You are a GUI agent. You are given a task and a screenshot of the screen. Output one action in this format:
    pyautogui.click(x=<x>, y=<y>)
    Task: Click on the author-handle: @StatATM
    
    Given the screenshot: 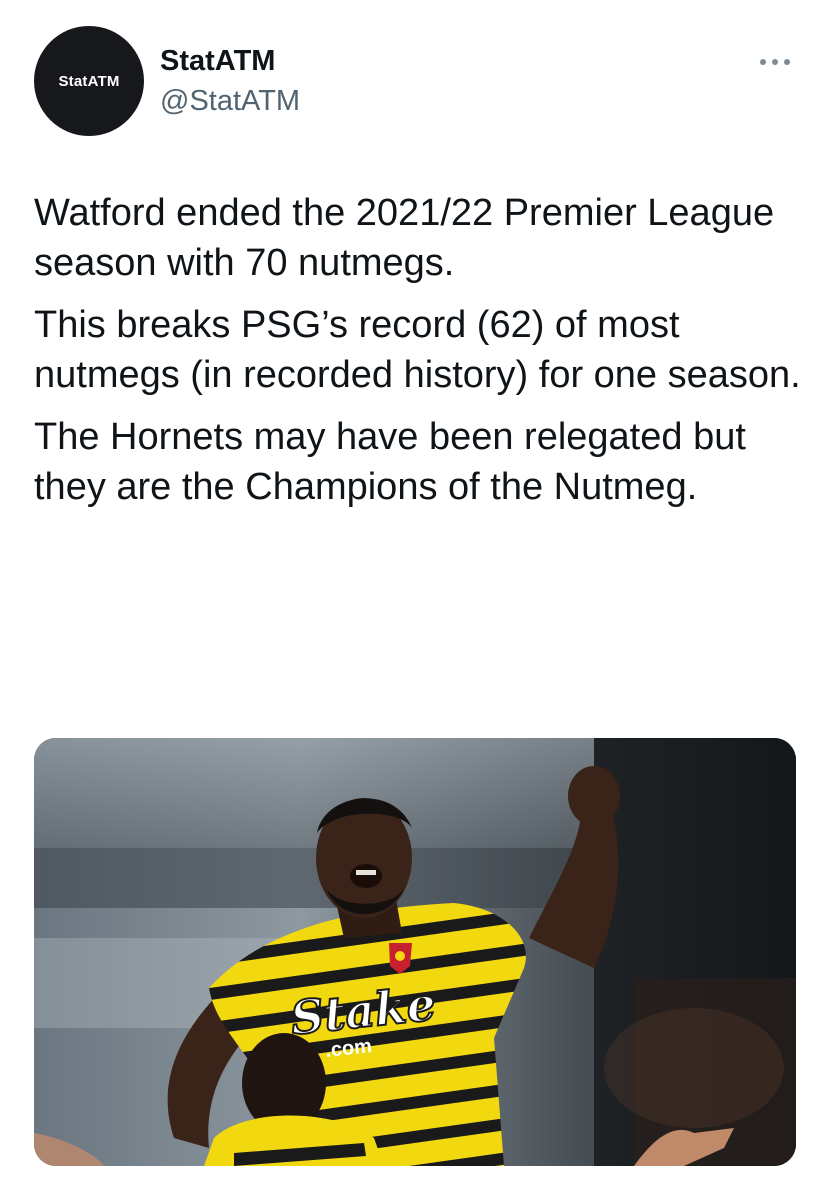 What is the action you would take?
    pyautogui.click(x=230, y=101)
    